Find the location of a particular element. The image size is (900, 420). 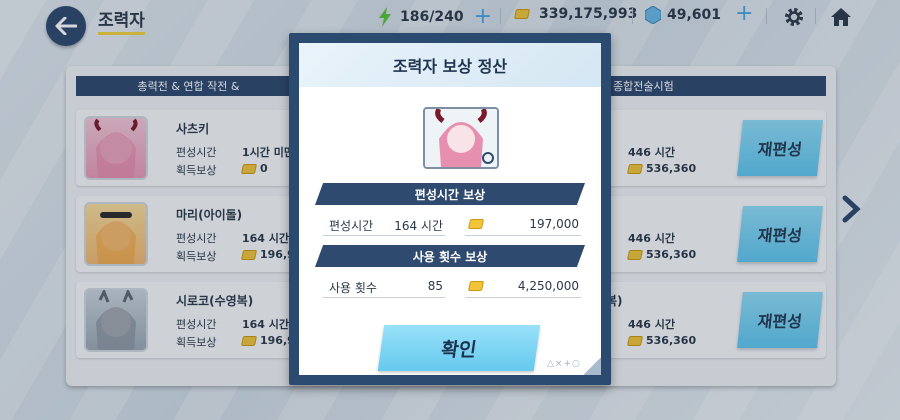

time-value: 164 시간 is located at coordinates (418, 226).